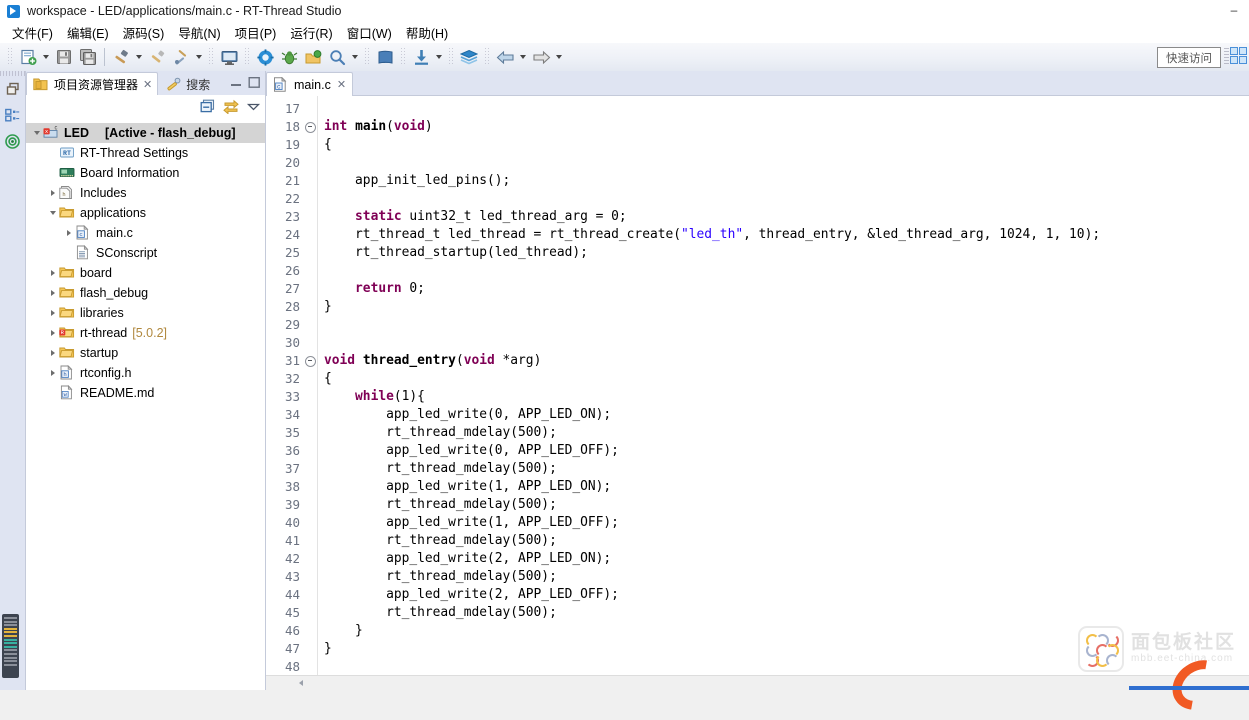 Image resolution: width=1249 pixels, height=720 pixels. Describe the element at coordinates (88, 57) in the screenshot. I see `save-all-icon` at that location.